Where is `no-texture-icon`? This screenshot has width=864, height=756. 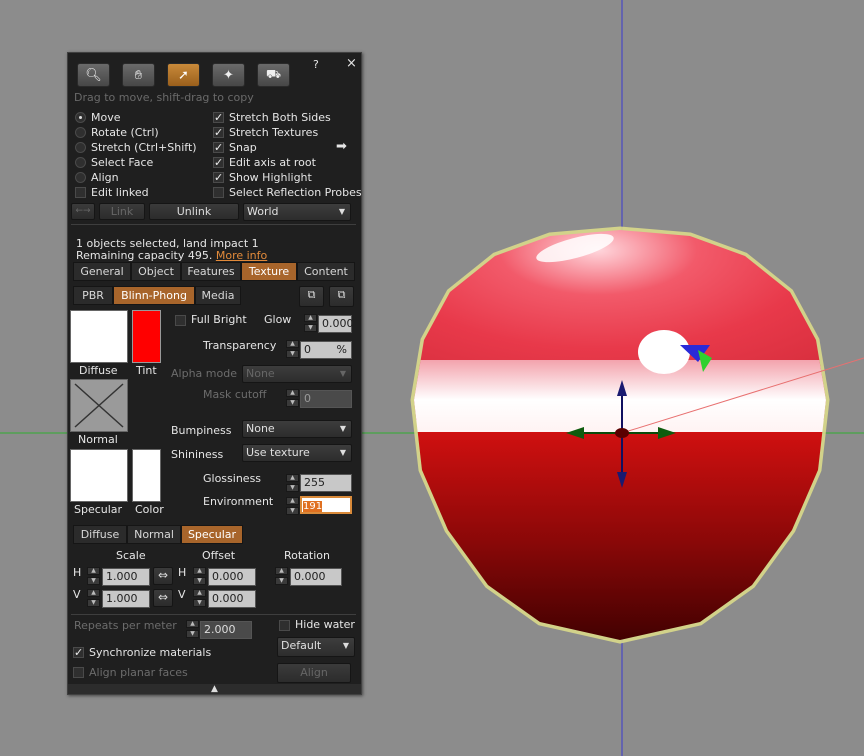 no-texture-icon is located at coordinates (99, 405).